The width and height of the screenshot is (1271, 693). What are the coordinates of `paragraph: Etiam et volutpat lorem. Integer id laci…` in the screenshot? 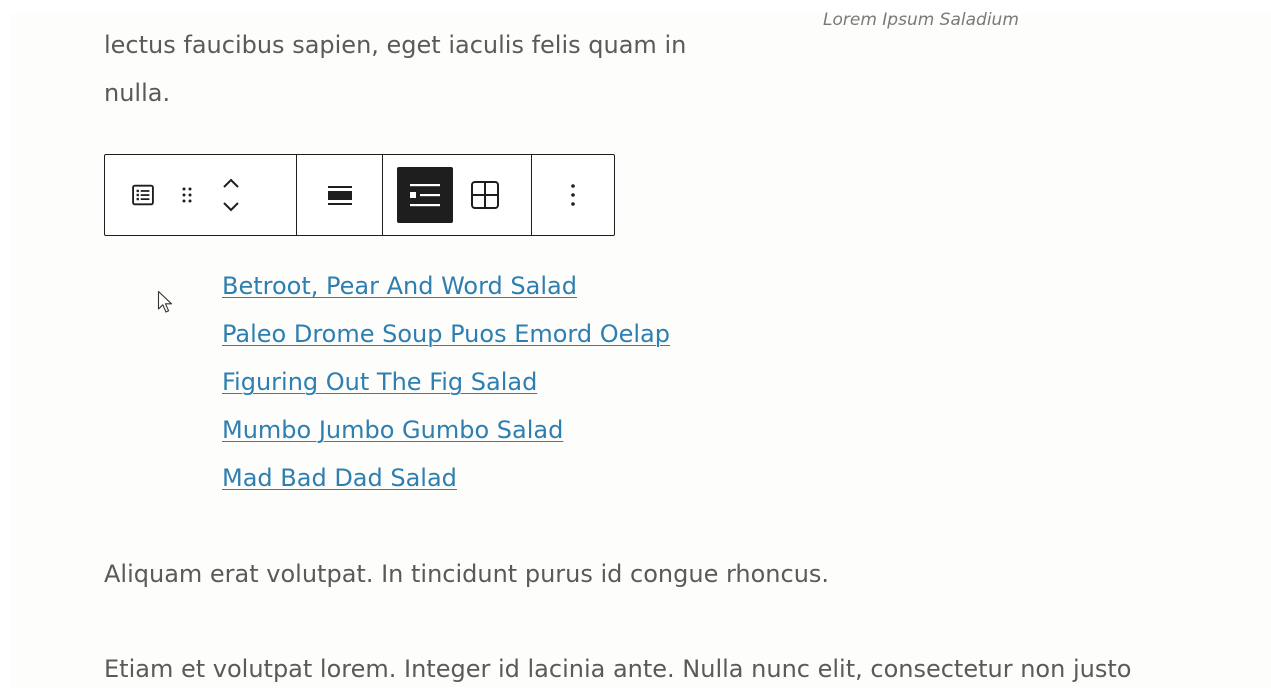 It's located at (617, 669).